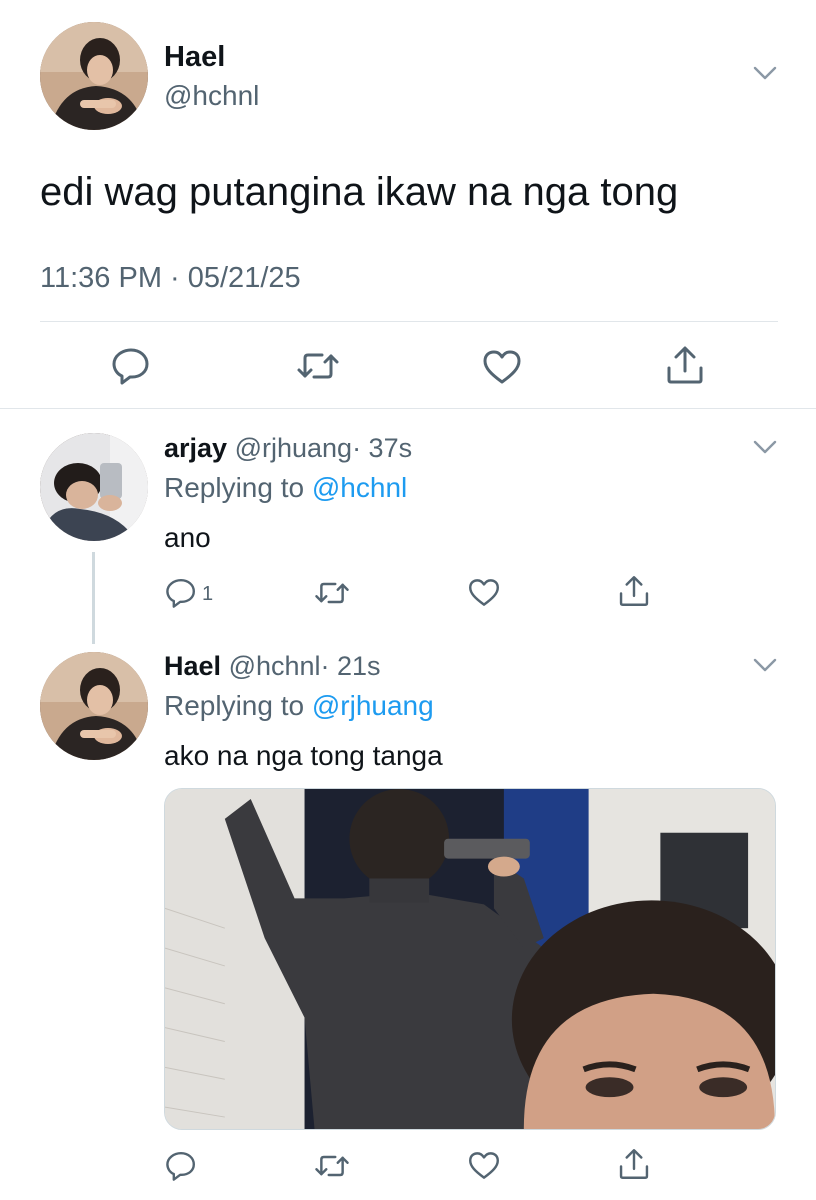  What do you see at coordinates (195, 448) in the screenshot?
I see `reply-name: arjay` at bounding box center [195, 448].